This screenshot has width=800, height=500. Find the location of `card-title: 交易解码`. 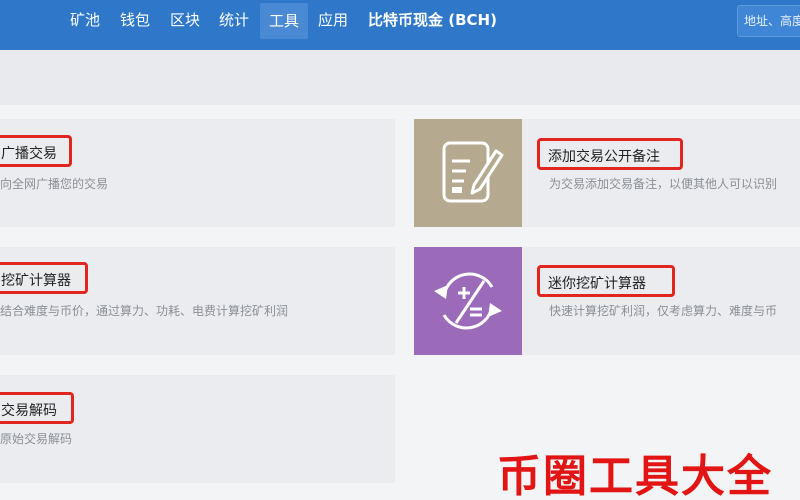

card-title: 交易解码 is located at coordinates (29, 411).